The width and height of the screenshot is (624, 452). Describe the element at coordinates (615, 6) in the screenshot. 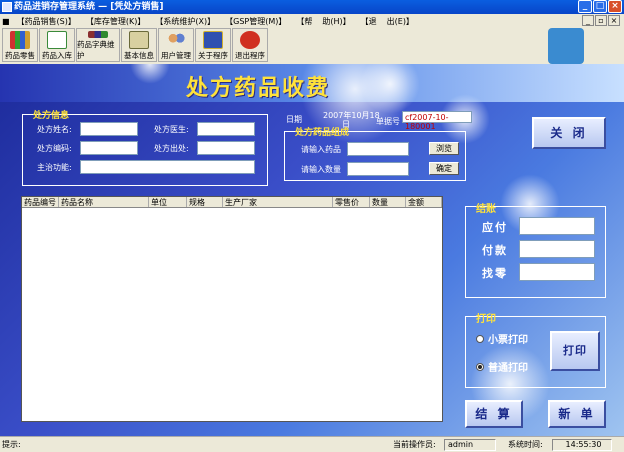

I see `close-window-button: ×` at that location.